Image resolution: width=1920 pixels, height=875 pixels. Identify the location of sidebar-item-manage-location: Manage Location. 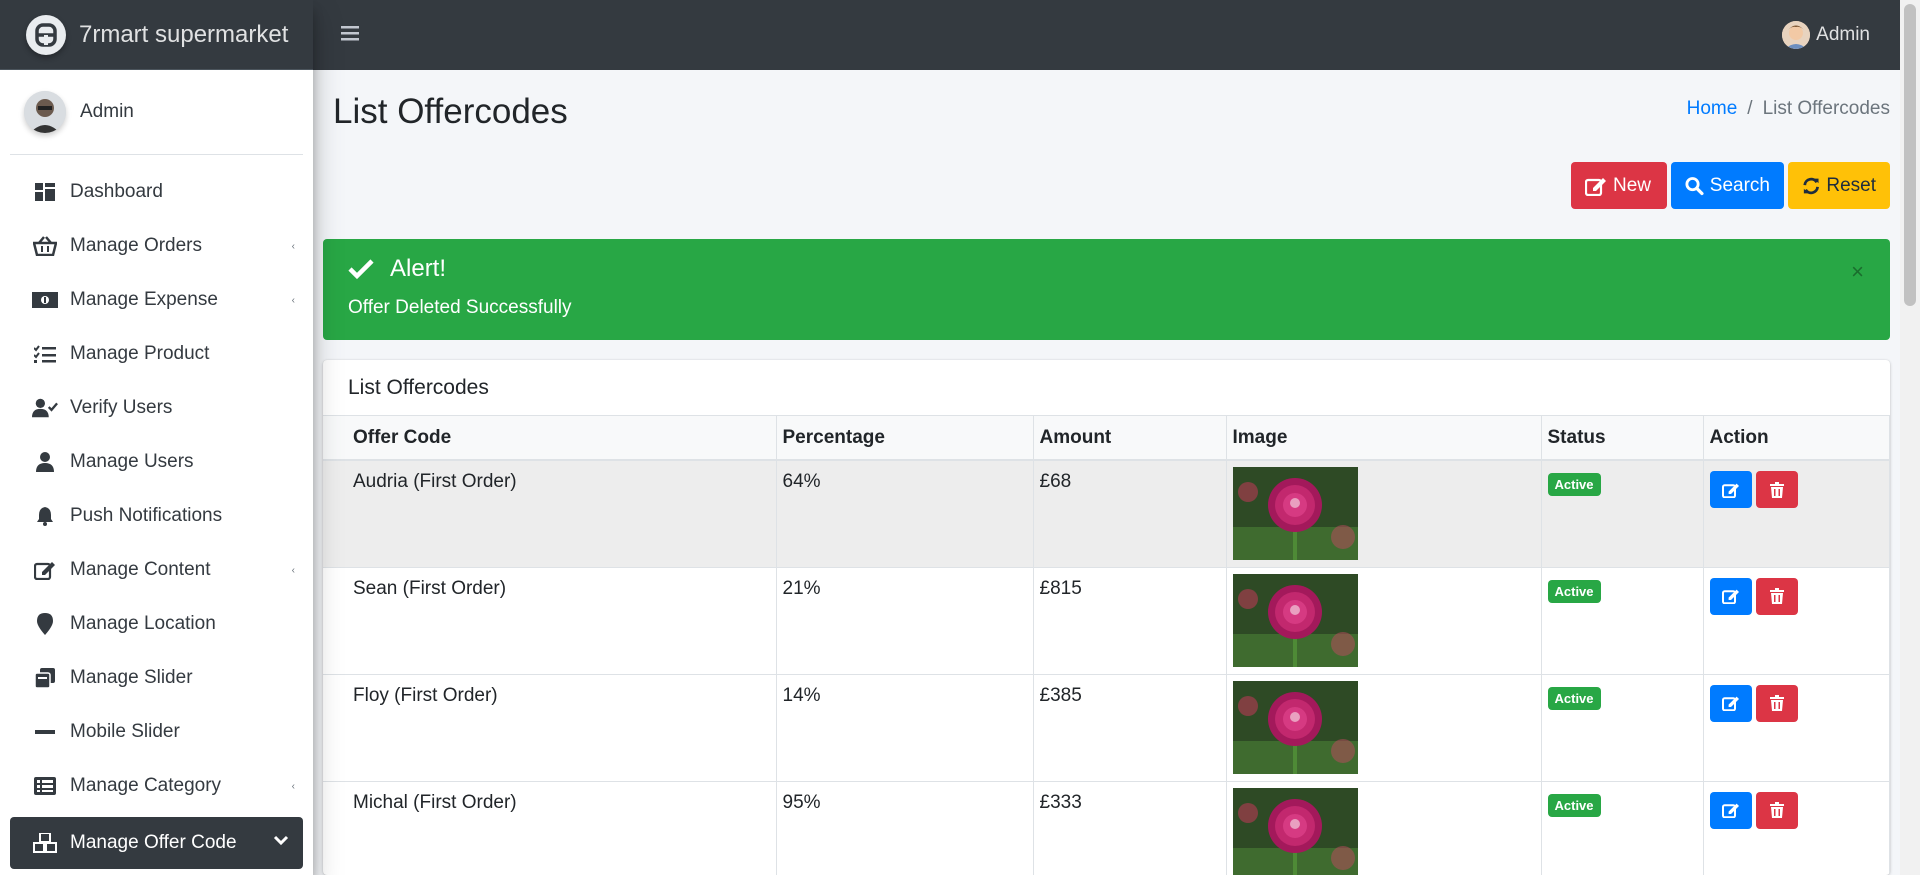
(156, 624).